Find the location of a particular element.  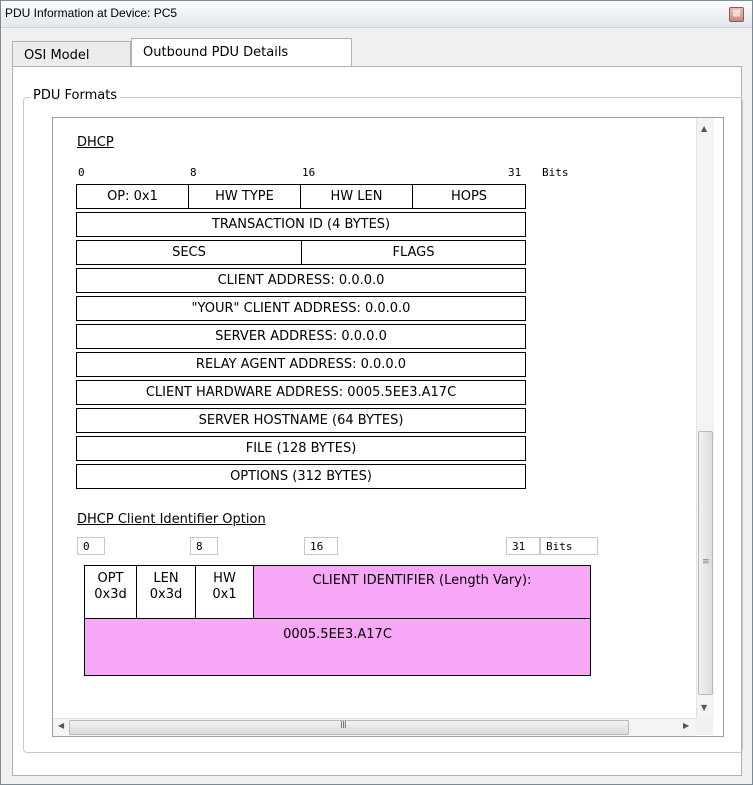

scroll-up-arrow-icon: ▲ is located at coordinates (704, 128).